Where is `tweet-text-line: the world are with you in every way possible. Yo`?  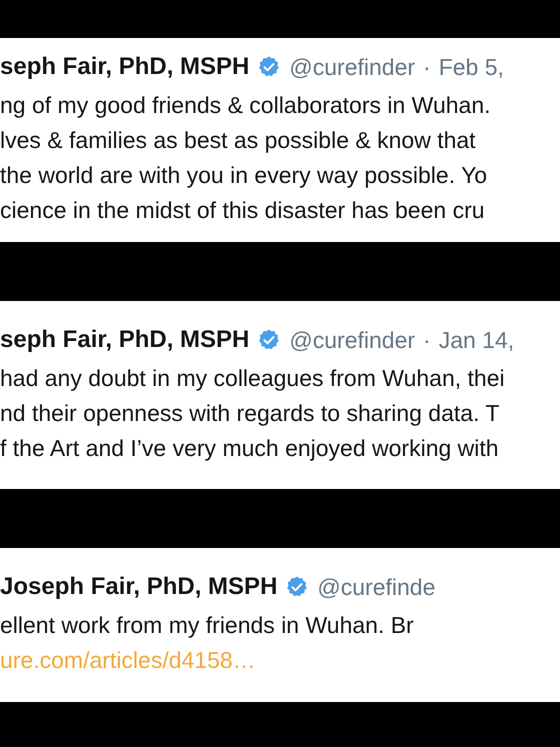 tweet-text-line: the world are with you in every way possible. Yo is located at coordinates (244, 175).